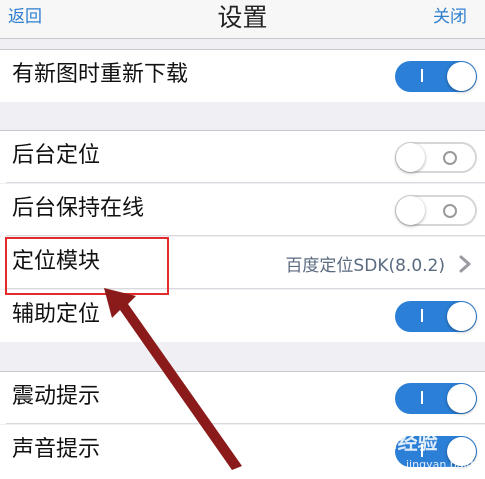 This screenshot has height=479, width=485. I want to click on baidu-jingyan-watermark: Bai经验 jingyan.baidu.com, so click(423, 448).